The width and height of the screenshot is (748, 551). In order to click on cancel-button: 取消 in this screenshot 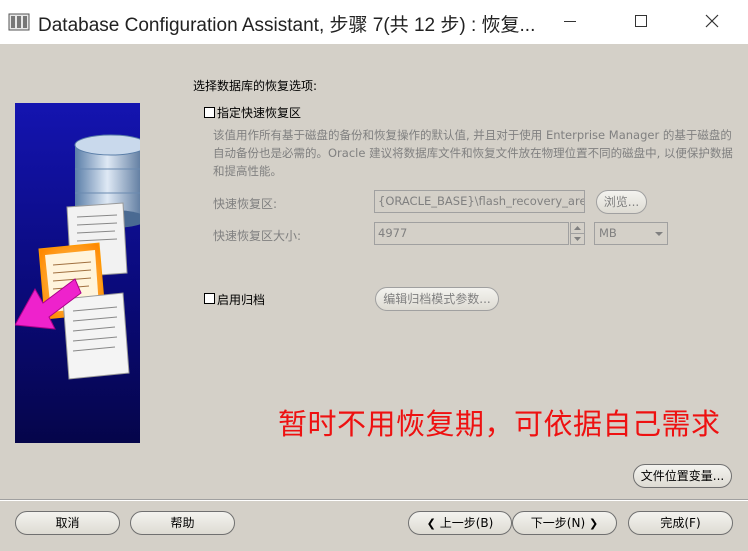, I will do `click(67, 523)`.